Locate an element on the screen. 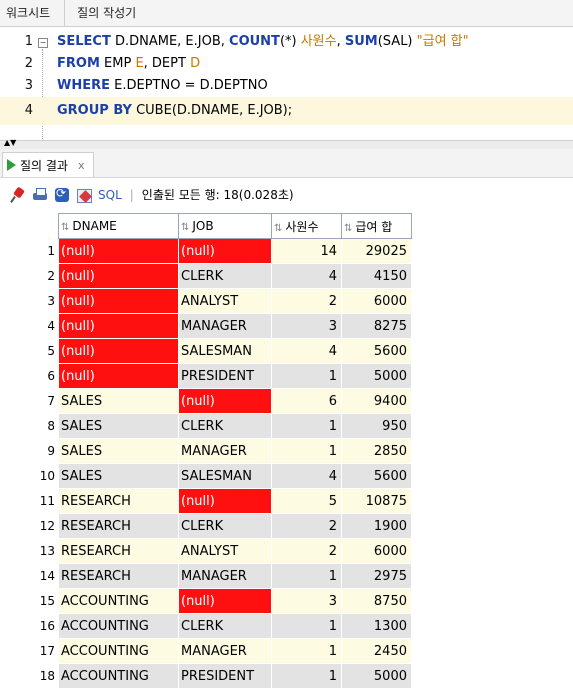 The image size is (573, 695). fold-toggle-icon: − is located at coordinates (43, 43).